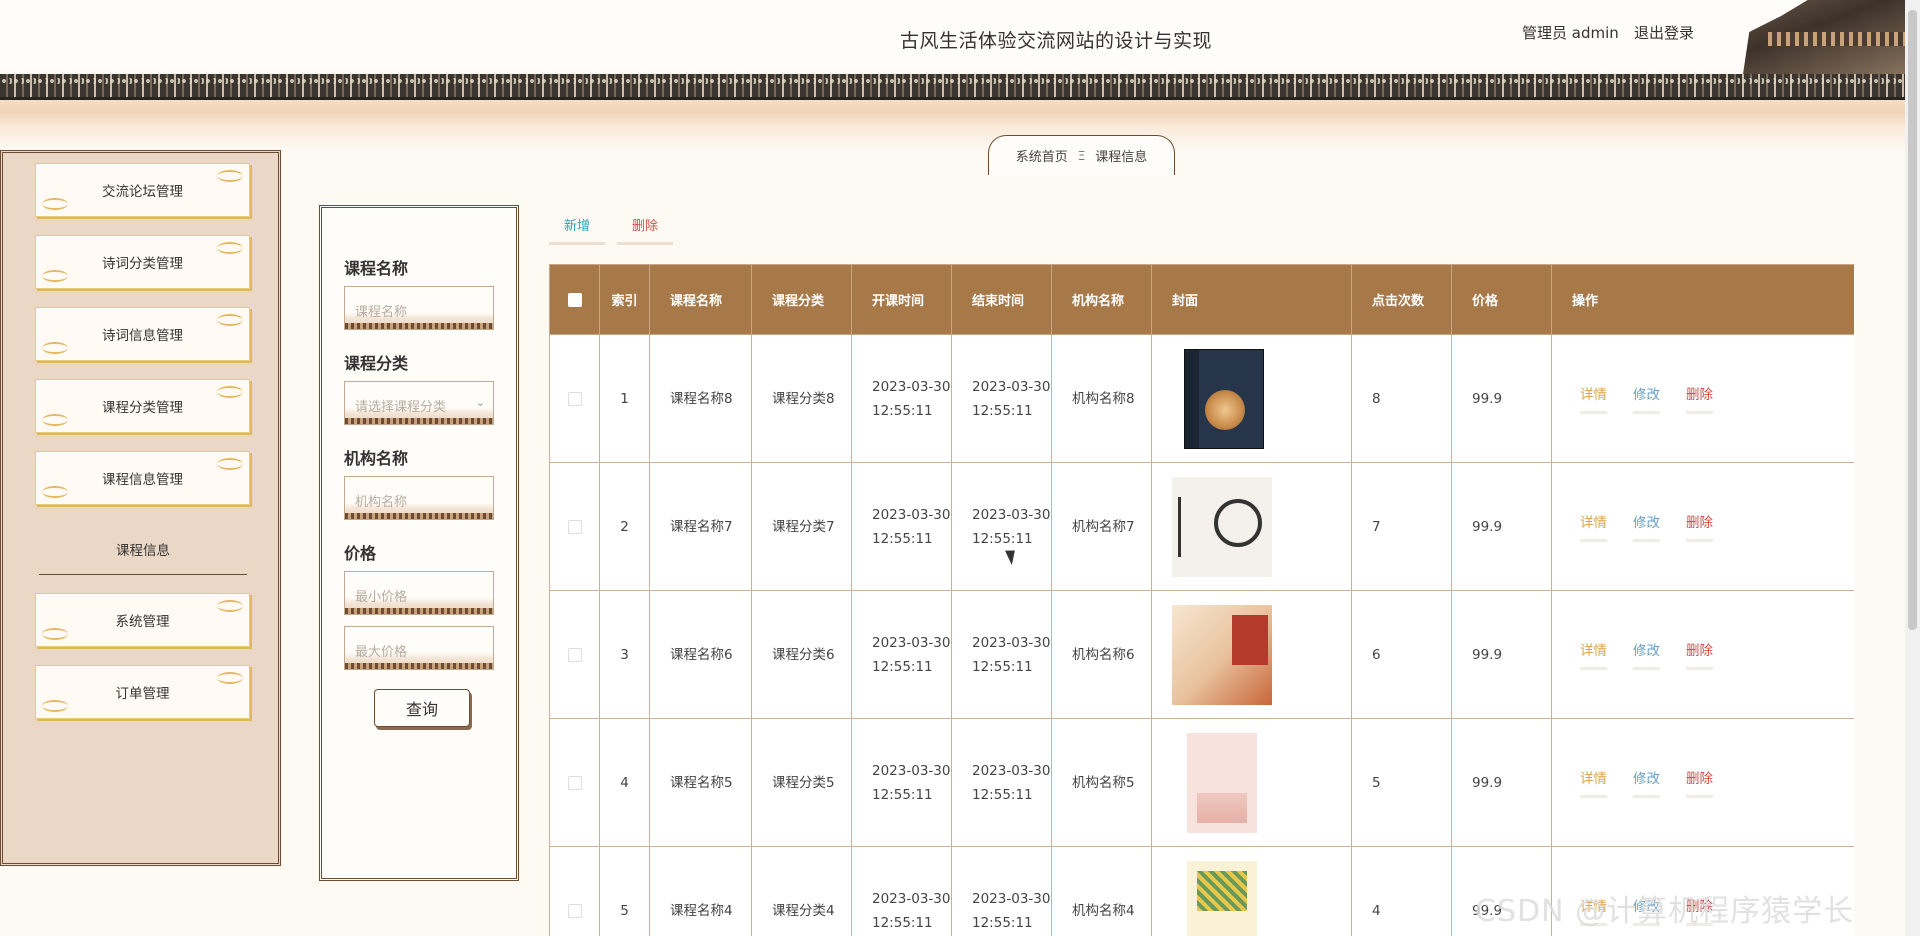 The height and width of the screenshot is (936, 1920). Describe the element at coordinates (142, 190) in the screenshot. I see `sidebar-item-forum: 交流论坛管理` at that location.